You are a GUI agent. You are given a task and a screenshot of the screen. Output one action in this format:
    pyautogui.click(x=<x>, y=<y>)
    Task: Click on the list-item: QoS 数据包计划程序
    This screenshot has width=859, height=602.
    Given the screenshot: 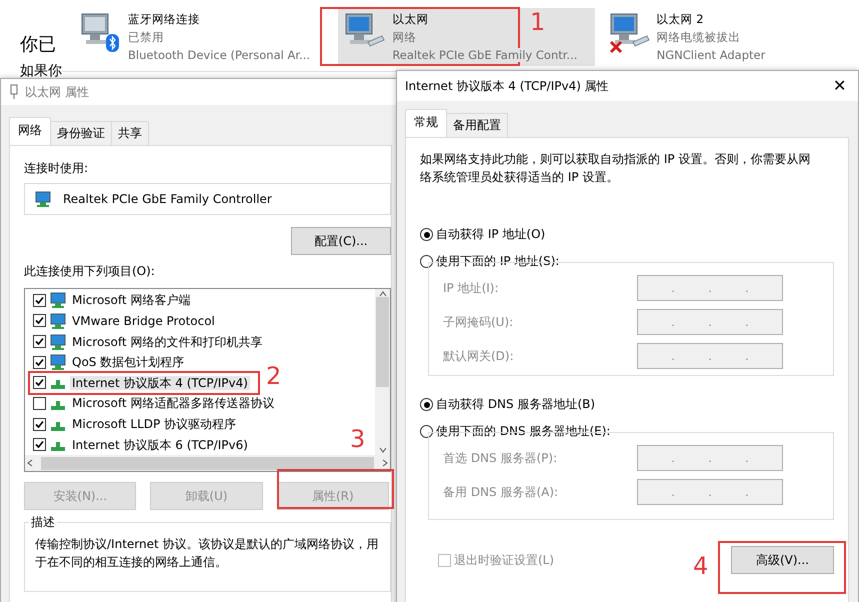 What is the action you would take?
    pyautogui.click(x=128, y=362)
    